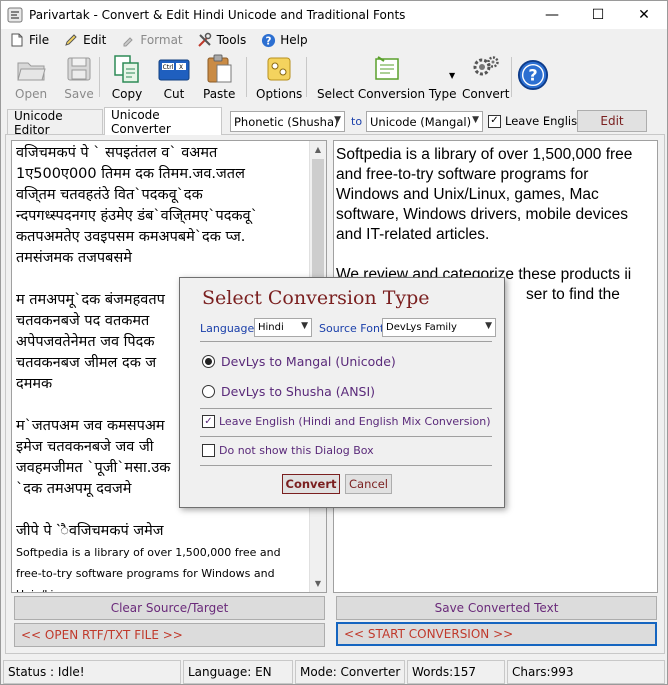  What do you see at coordinates (231, 40) in the screenshot?
I see `menu-tools-label: Tools` at bounding box center [231, 40].